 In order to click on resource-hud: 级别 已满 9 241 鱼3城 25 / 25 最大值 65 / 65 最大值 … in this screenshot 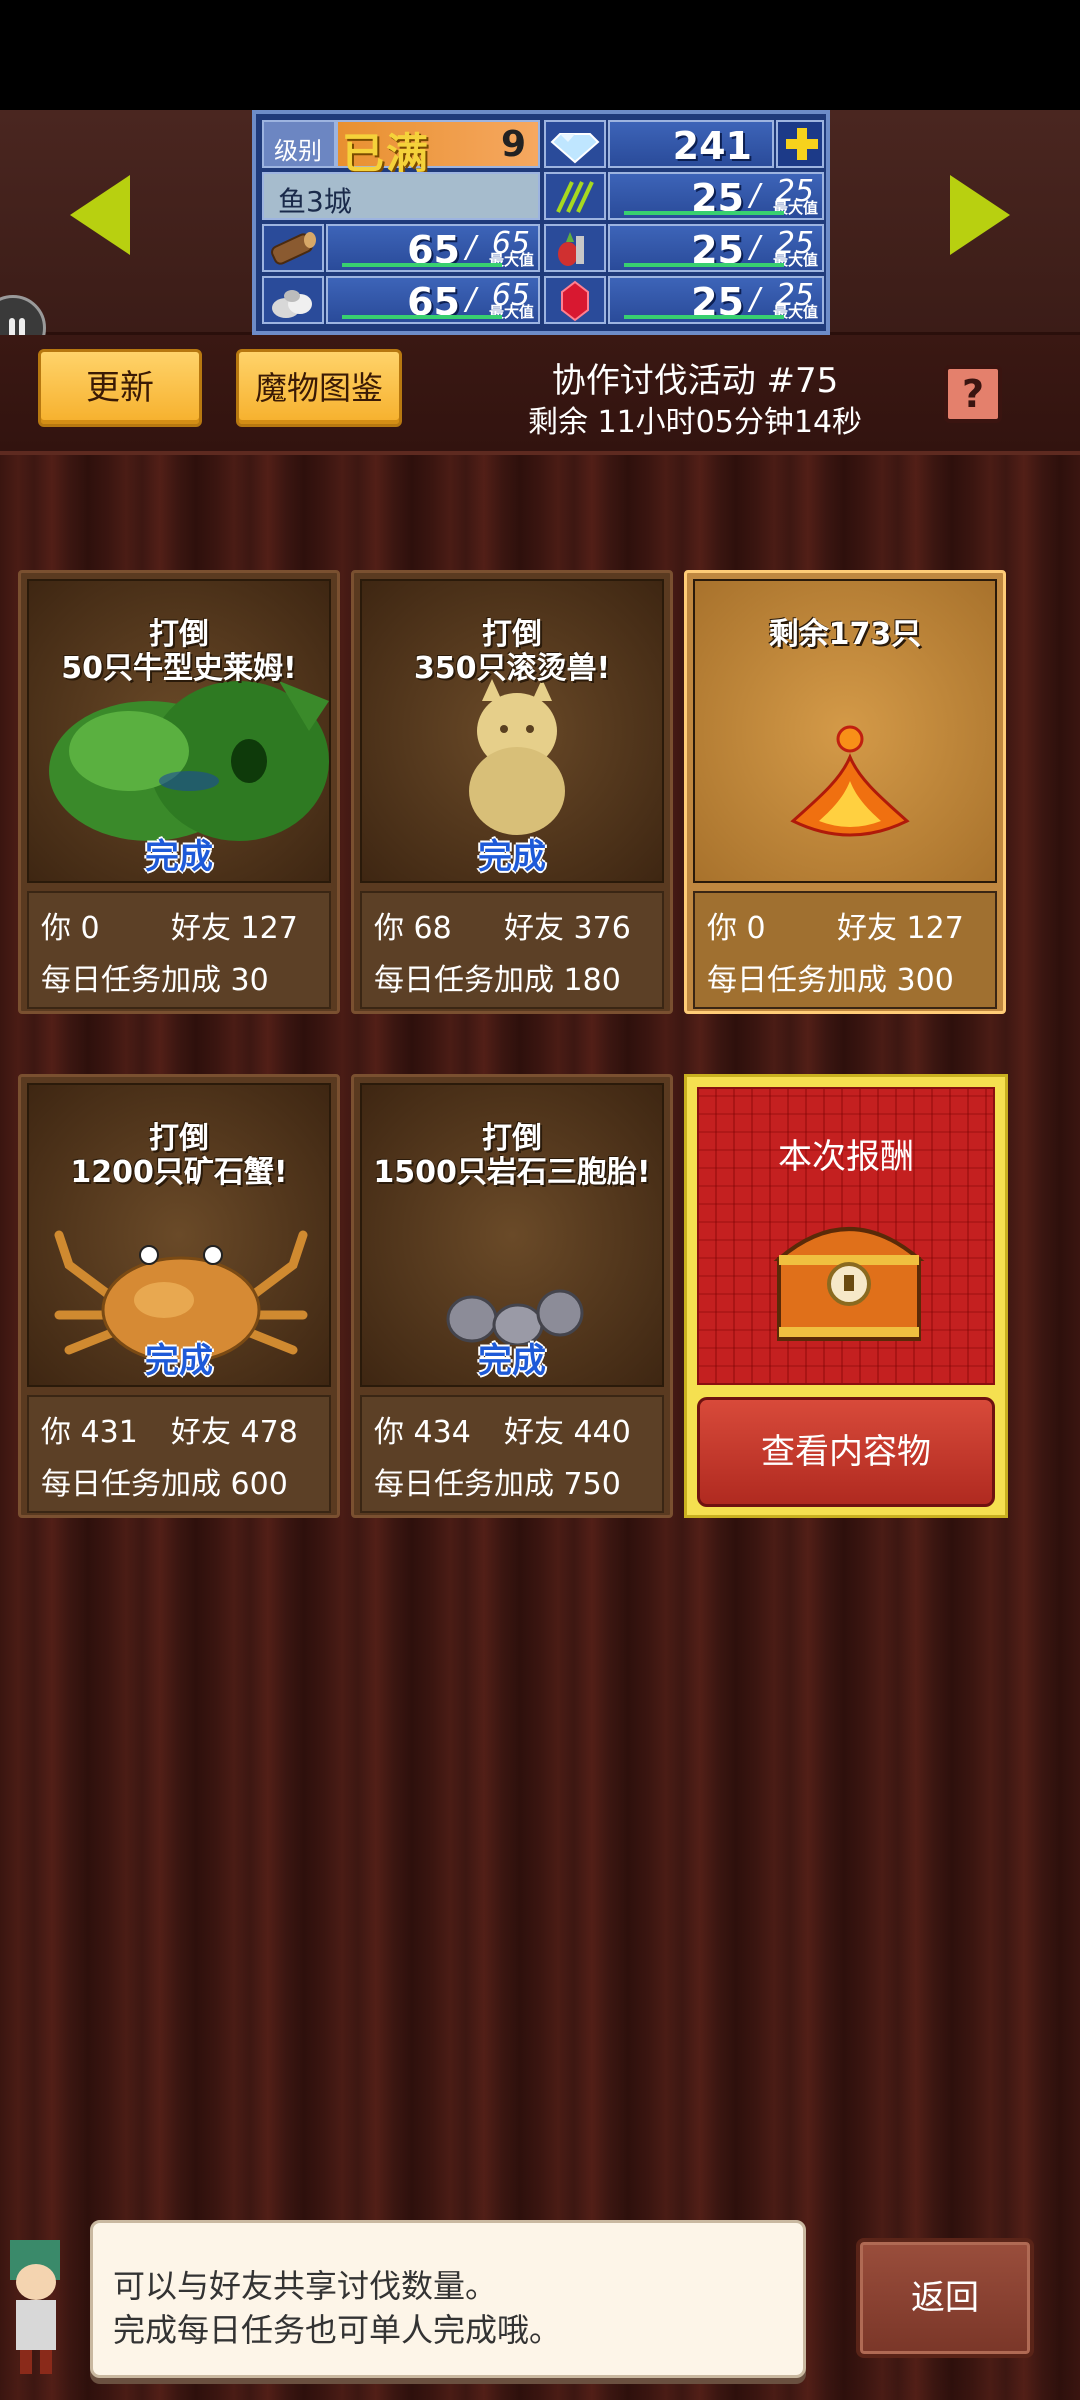, I will do `click(540, 235)`.